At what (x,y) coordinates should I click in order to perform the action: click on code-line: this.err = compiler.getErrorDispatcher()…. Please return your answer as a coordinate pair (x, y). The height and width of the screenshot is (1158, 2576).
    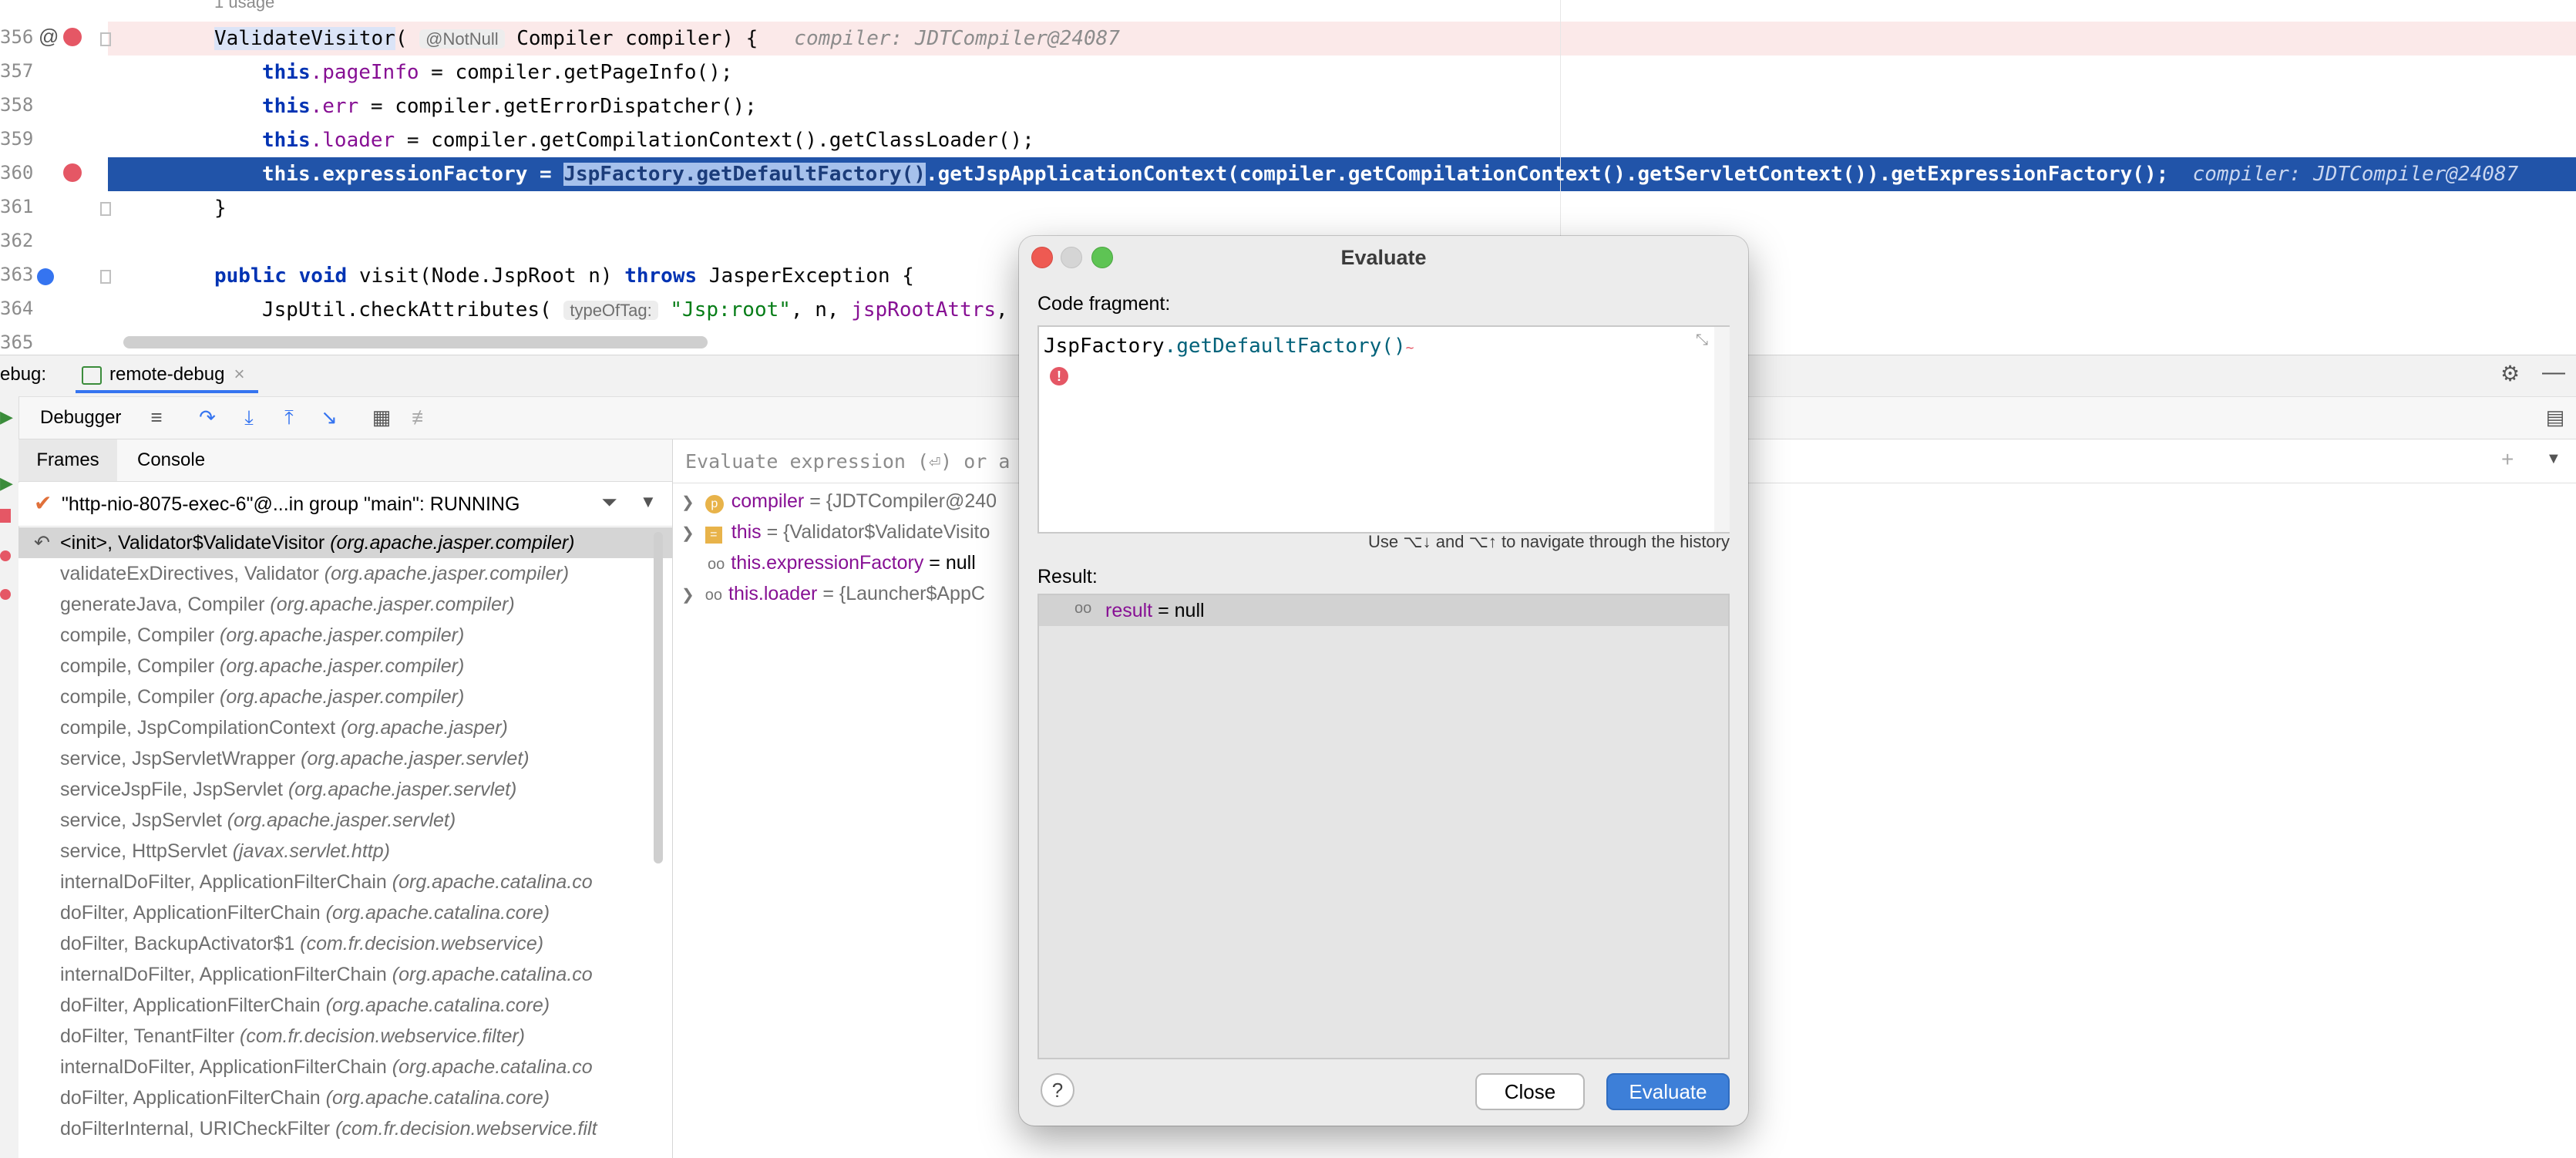
    Looking at the image, I should click on (1419, 106).